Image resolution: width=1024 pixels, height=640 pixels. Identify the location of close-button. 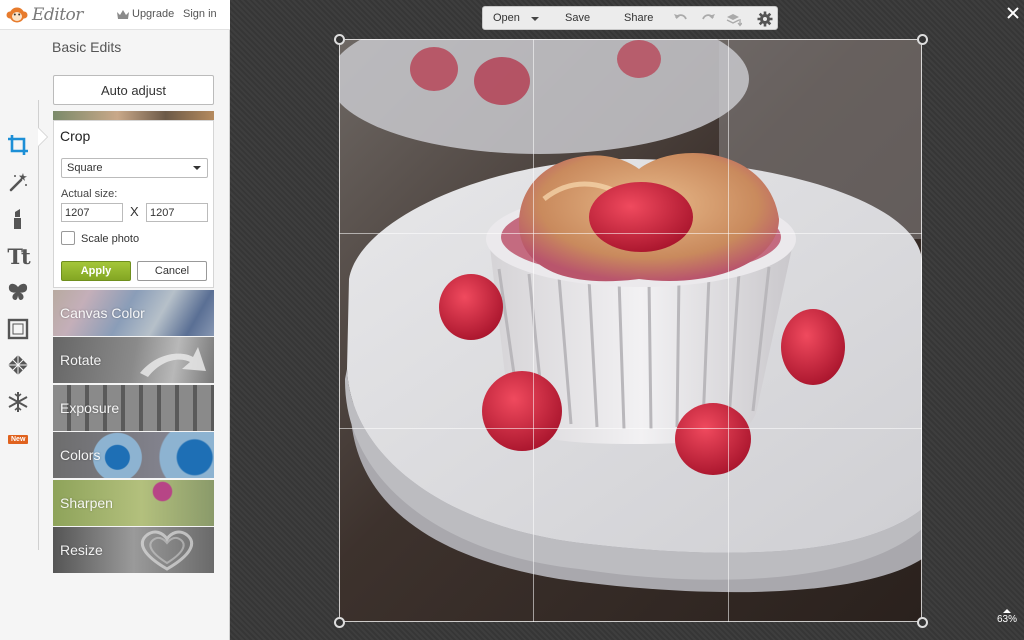
(1013, 13).